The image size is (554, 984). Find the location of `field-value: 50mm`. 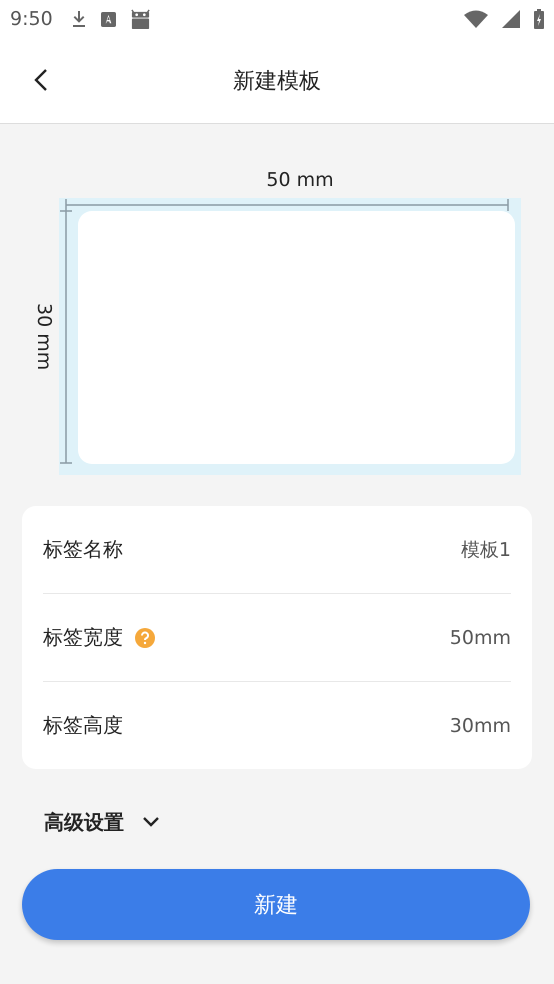

field-value: 50mm is located at coordinates (480, 637).